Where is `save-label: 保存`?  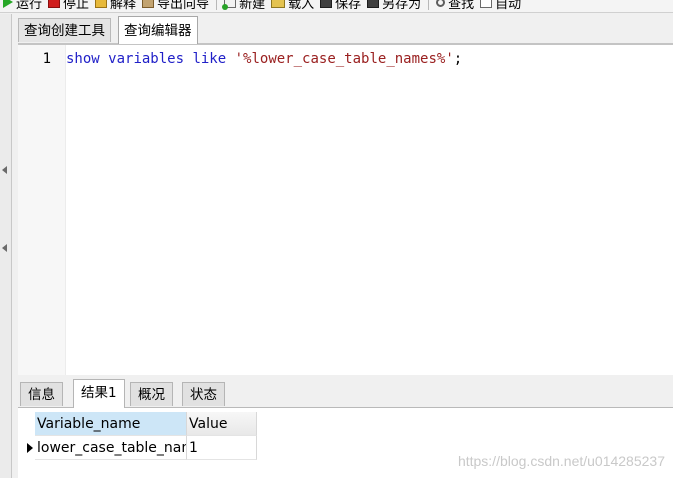
save-label: 保存 is located at coordinates (348, 6).